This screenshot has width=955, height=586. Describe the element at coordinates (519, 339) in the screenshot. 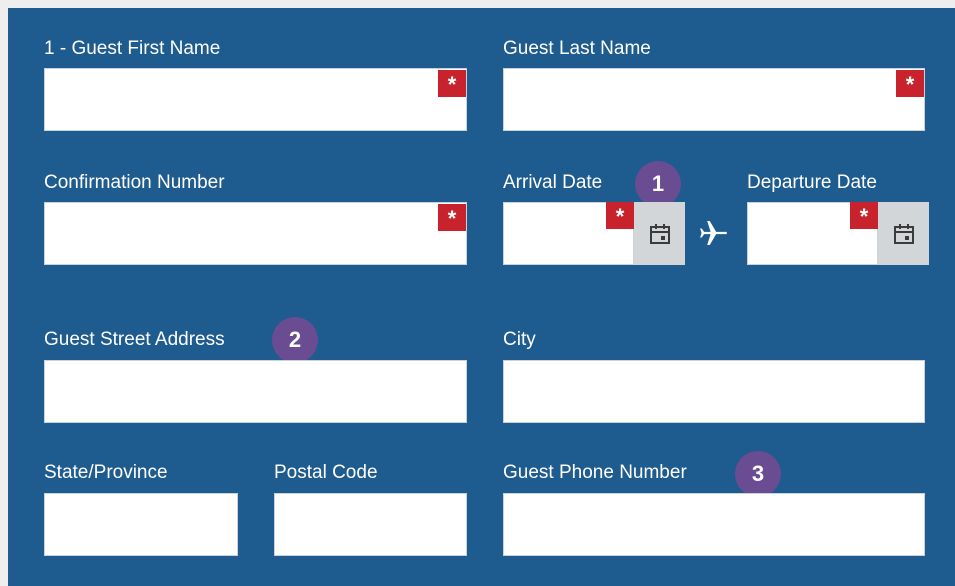

I see `city-label: City` at that location.